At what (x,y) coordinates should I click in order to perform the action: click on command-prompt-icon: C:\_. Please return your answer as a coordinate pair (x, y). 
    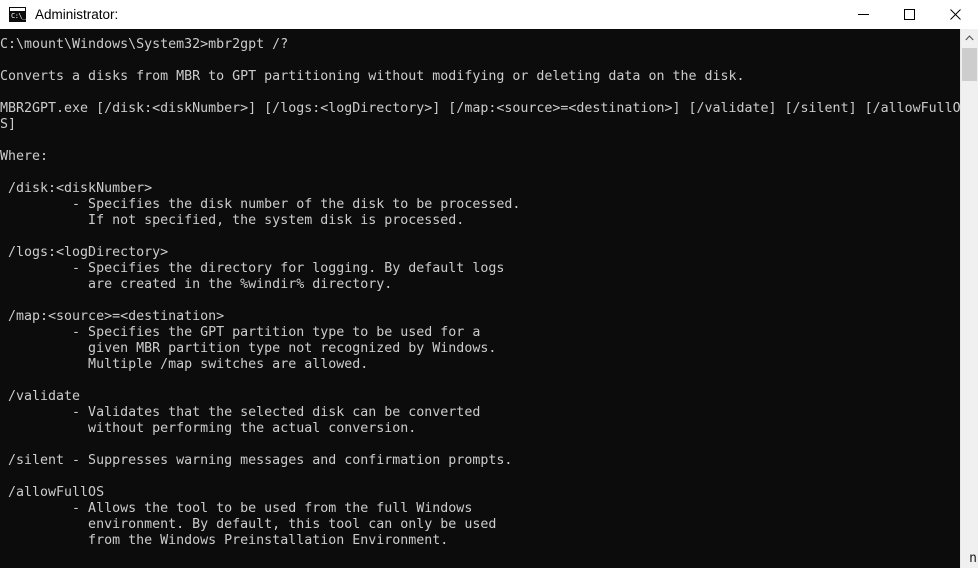
    Looking at the image, I should click on (17, 14).